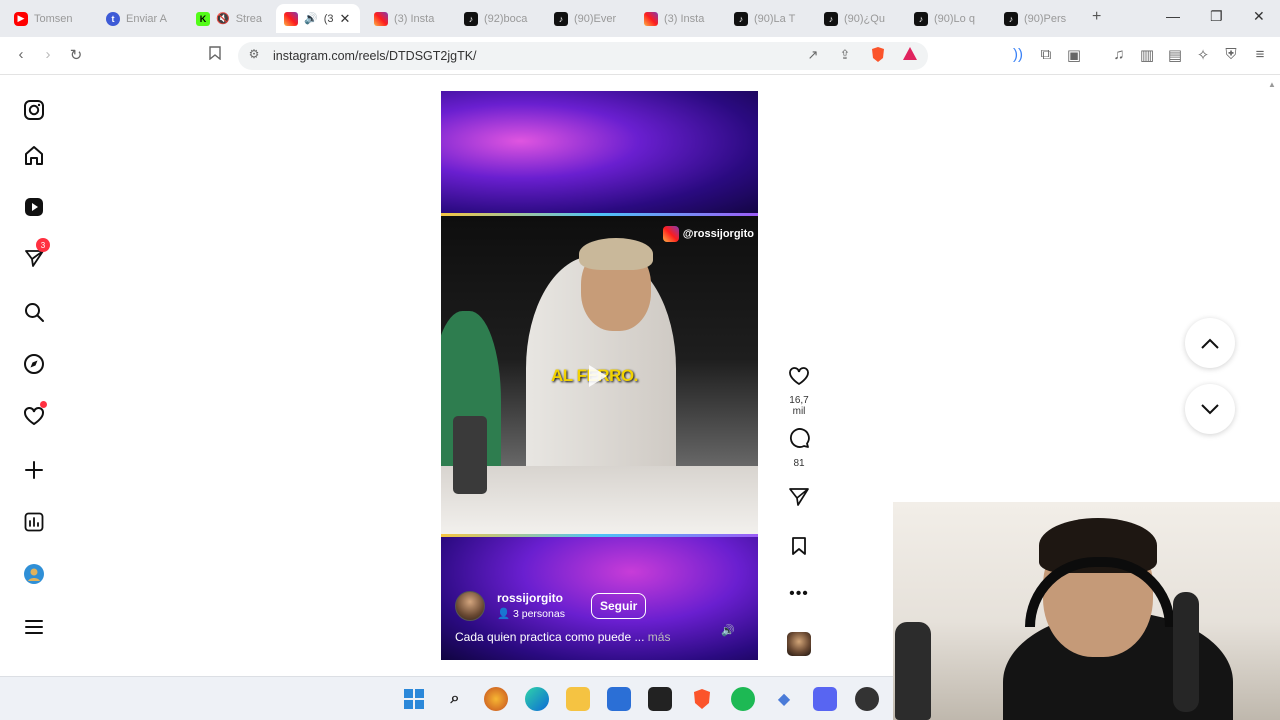 This screenshot has width=1280, height=720. Describe the element at coordinates (34, 110) in the screenshot. I see `instagram-logo-icon` at that location.